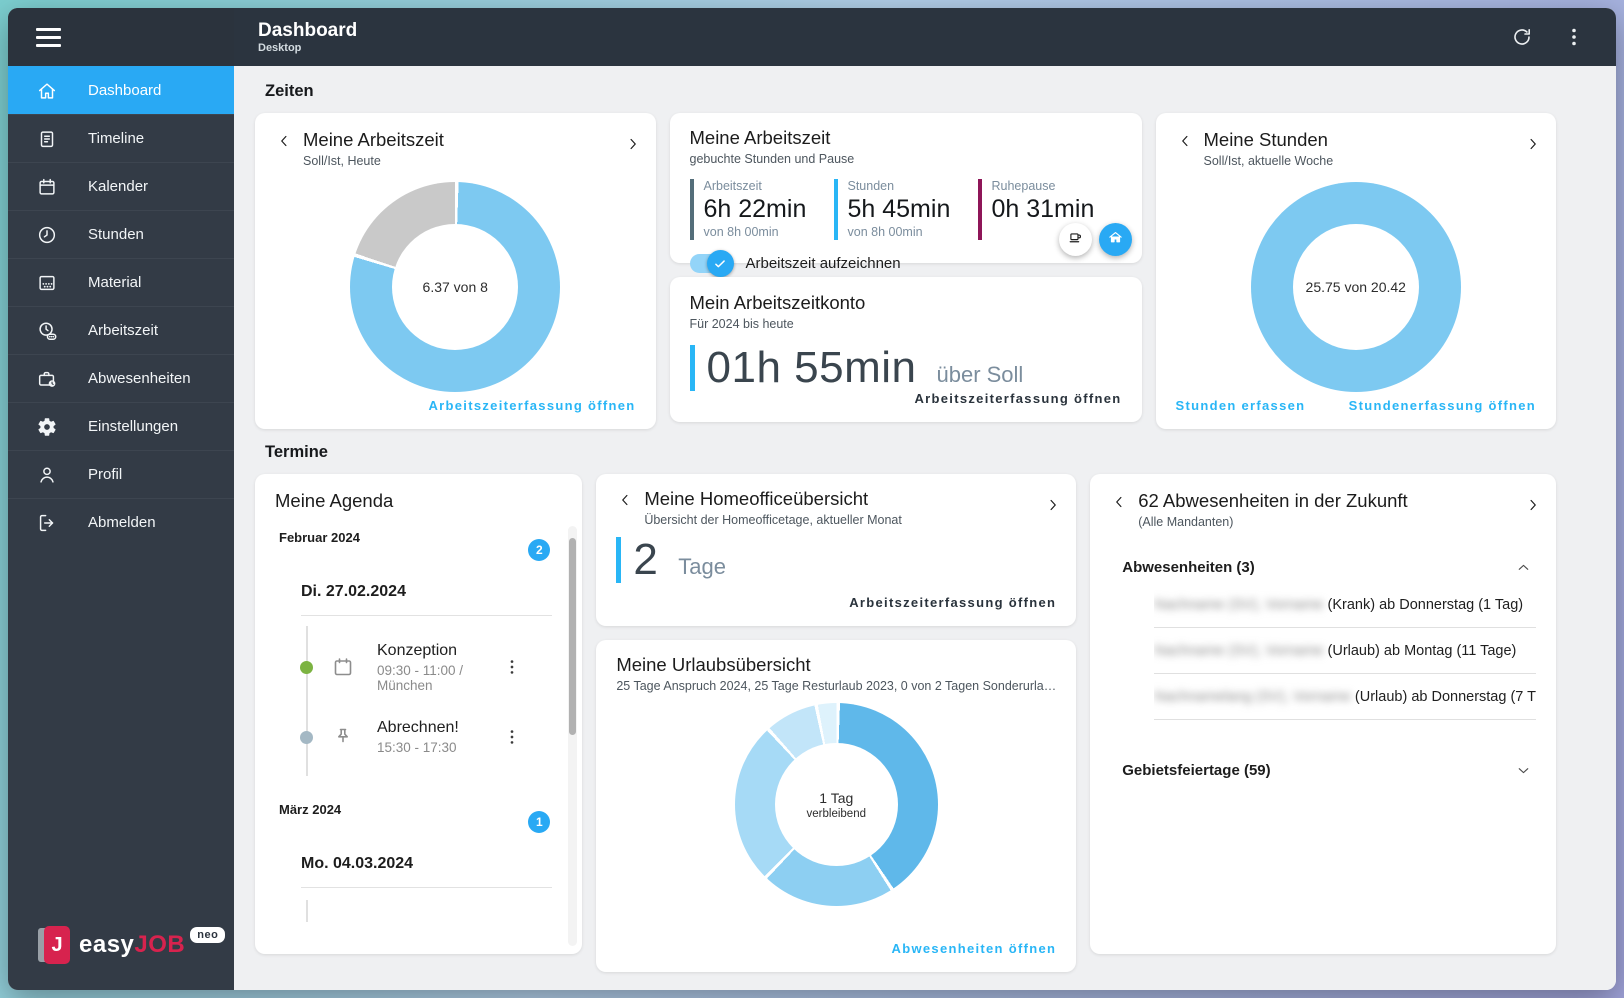 The height and width of the screenshot is (998, 1624). Describe the element at coordinates (121, 37) in the screenshot. I see `sidebar-top` at that location.